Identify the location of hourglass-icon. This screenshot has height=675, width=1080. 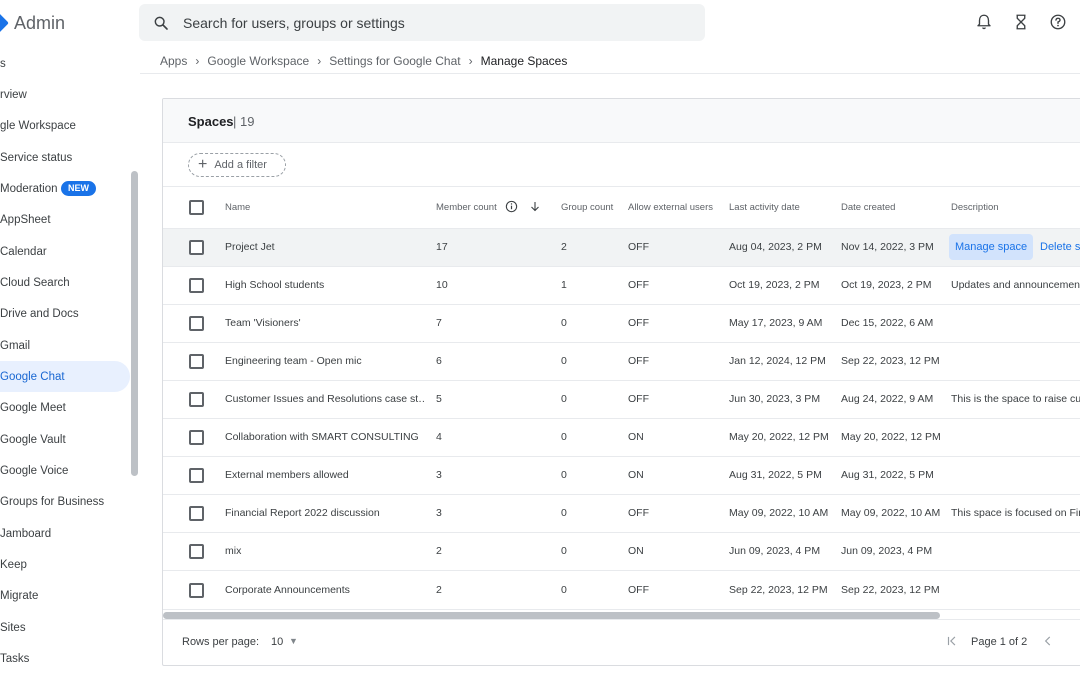
(1021, 22).